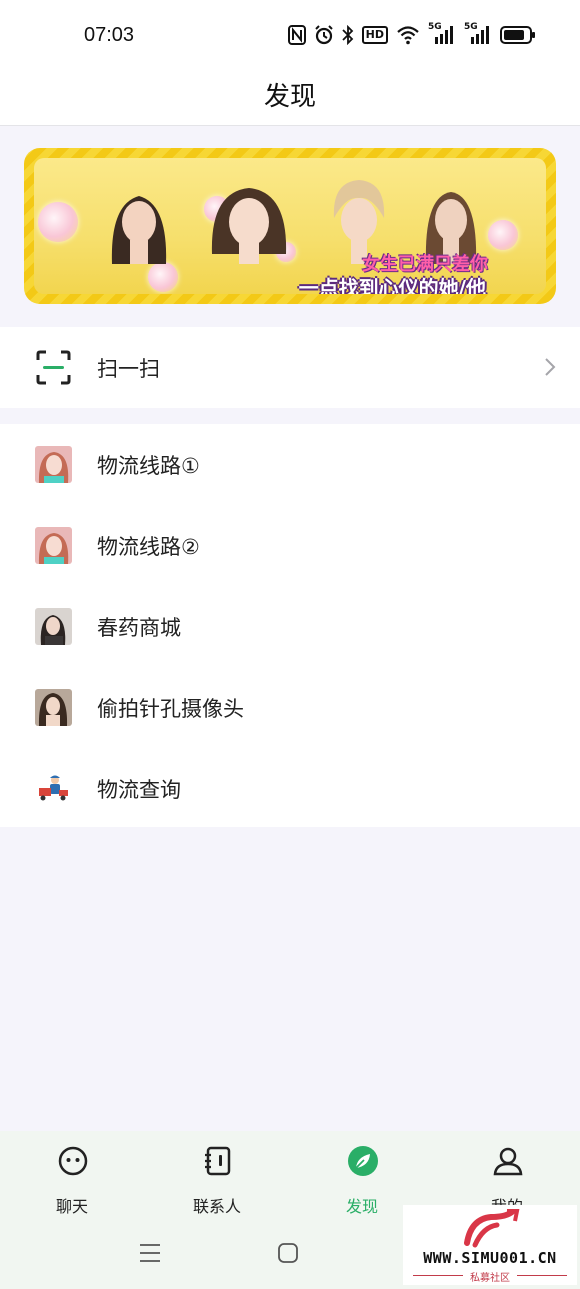  I want to click on list-item: 偷拍针孔摄像头, so click(290, 707).